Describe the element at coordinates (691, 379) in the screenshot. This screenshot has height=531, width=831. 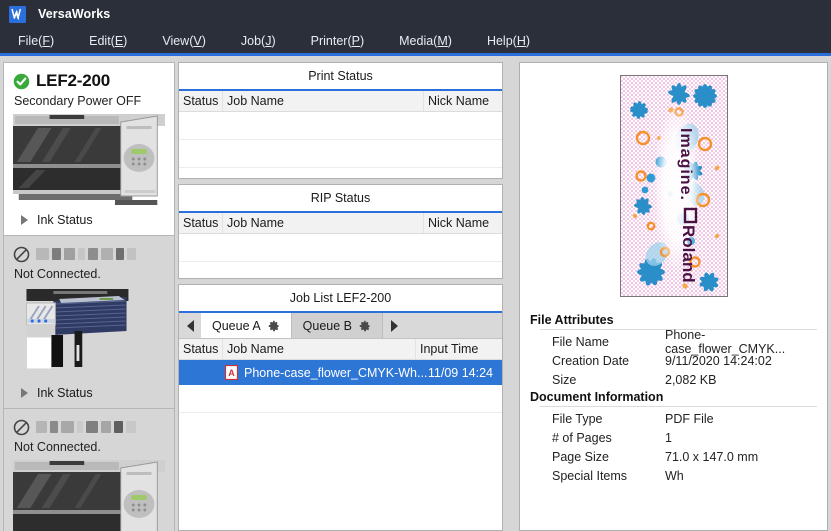
I see `attr-value: 2,082 KB` at that location.